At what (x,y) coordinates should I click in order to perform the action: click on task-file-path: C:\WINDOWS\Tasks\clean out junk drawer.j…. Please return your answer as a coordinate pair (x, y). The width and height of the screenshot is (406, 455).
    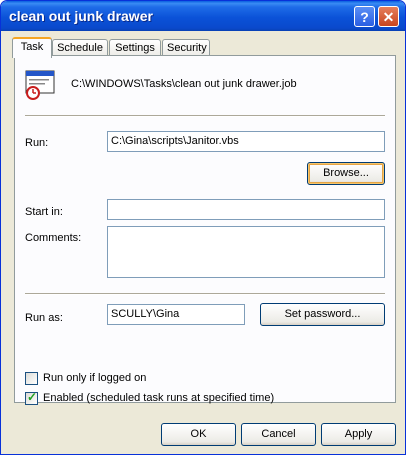
    Looking at the image, I should click on (184, 84).